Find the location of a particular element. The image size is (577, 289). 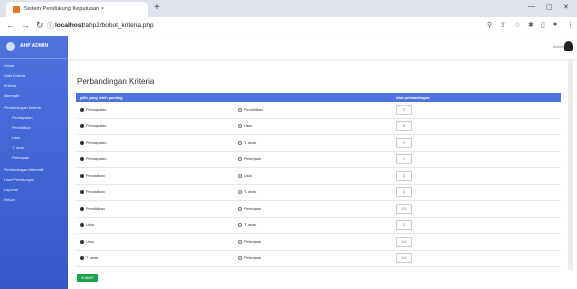

reload-icon: ↻ is located at coordinates (40, 25).